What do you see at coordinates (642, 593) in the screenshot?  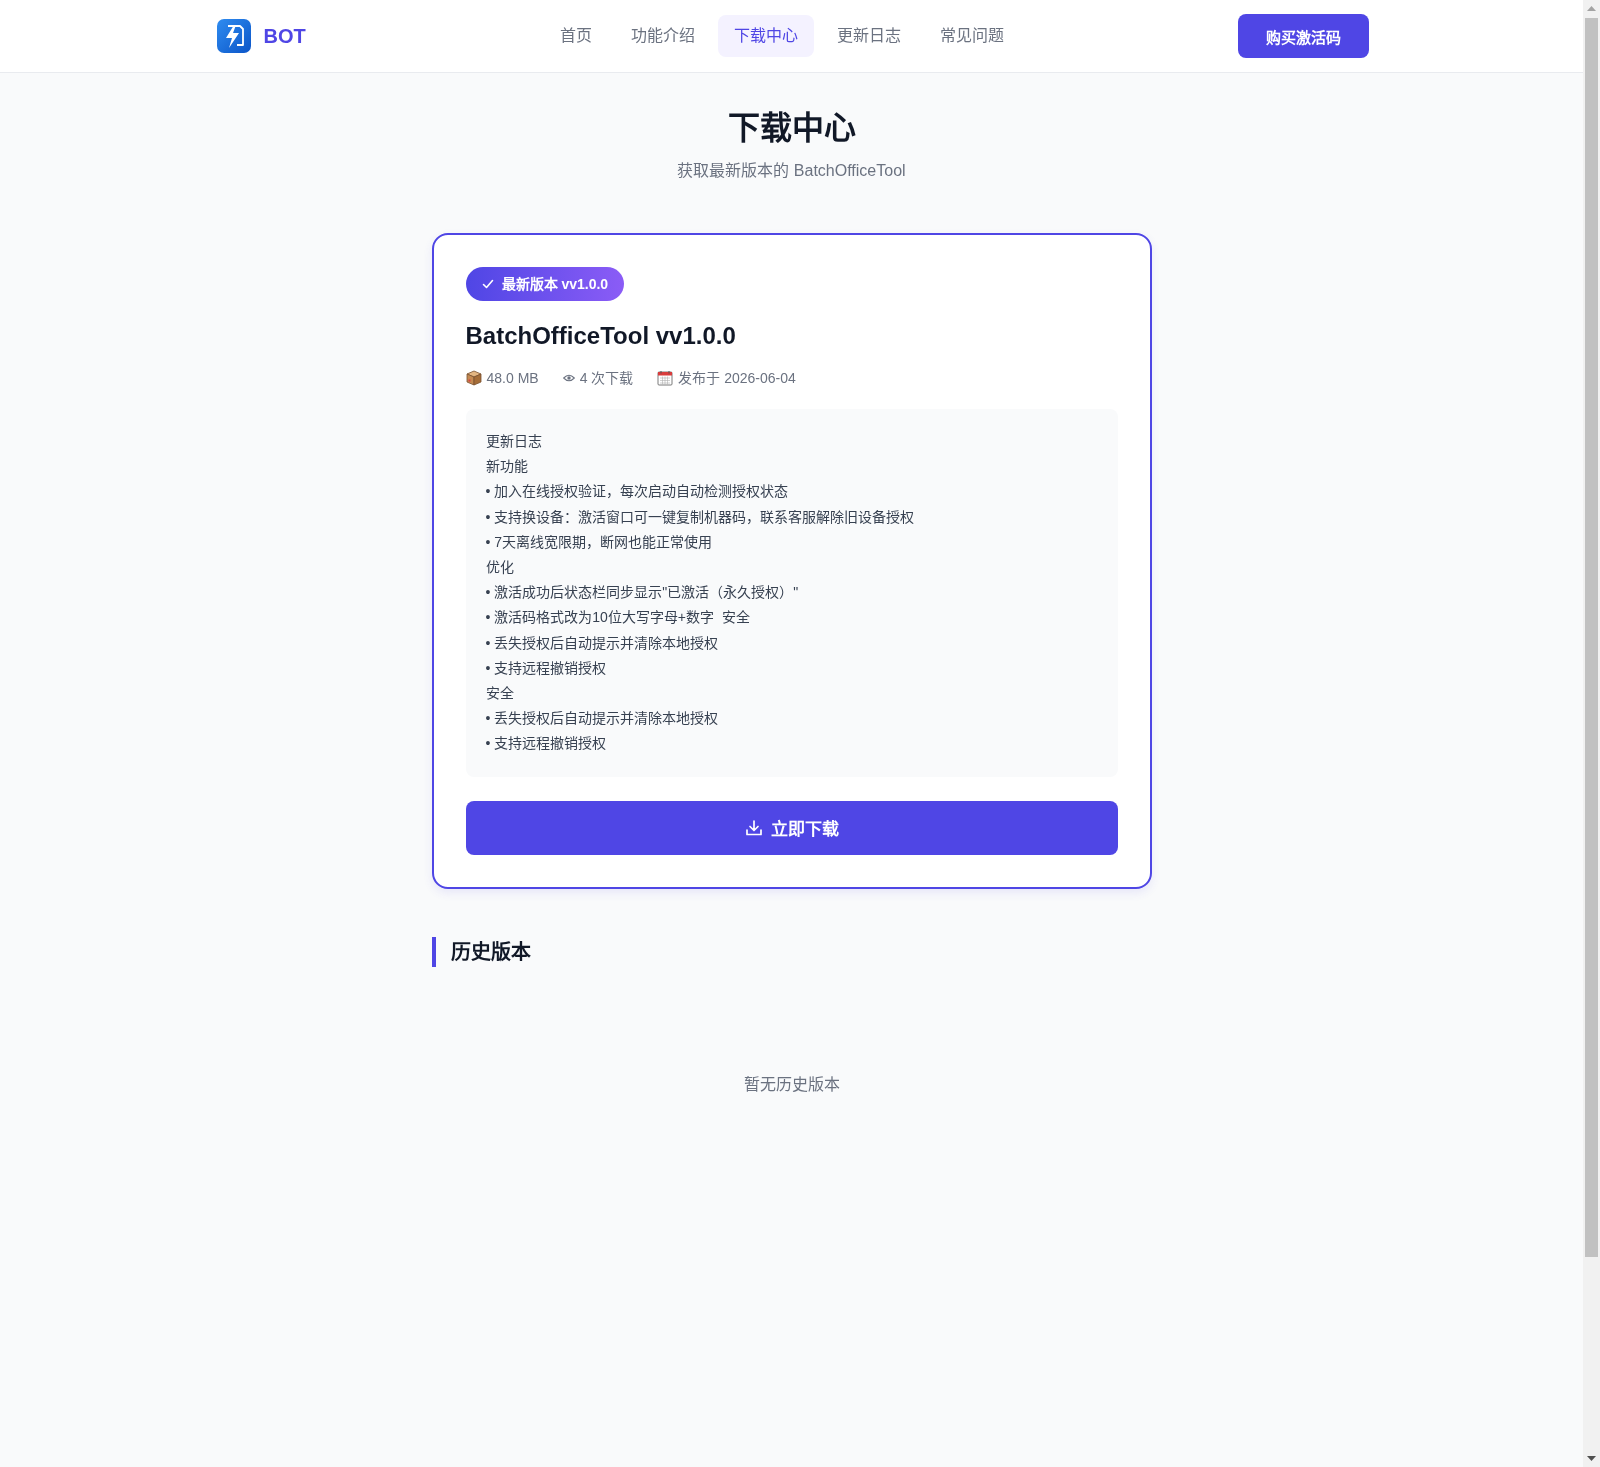 I see `changelog-line: • 激活成功后状态栏同步显示"已激活（永久授权）"` at bounding box center [642, 593].